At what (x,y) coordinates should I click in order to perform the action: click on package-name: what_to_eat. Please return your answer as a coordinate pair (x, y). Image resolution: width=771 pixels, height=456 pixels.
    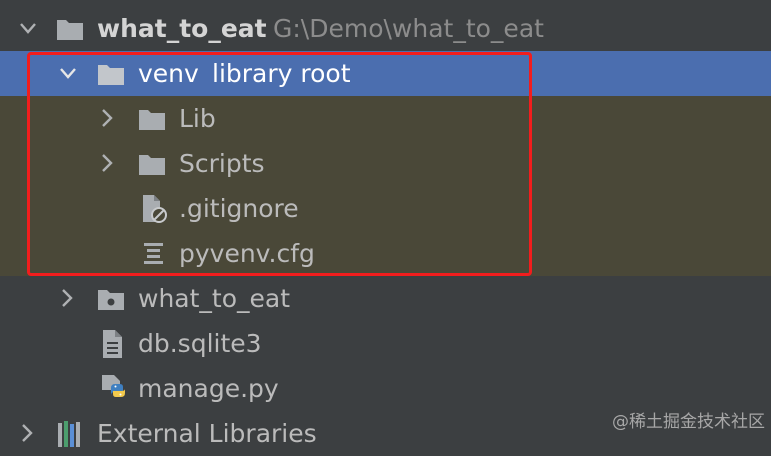
    Looking at the image, I should click on (214, 298).